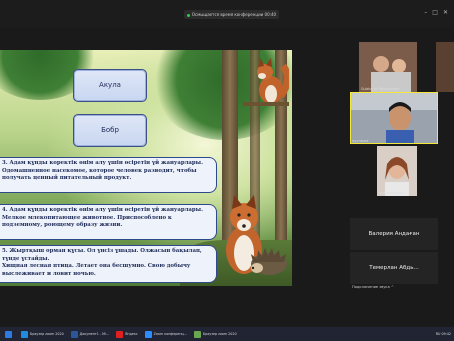 Image resolution: width=454 pixels, height=341 pixels. What do you see at coordinates (445, 67) in the screenshot?
I see `participant-tile-partial` at bounding box center [445, 67].